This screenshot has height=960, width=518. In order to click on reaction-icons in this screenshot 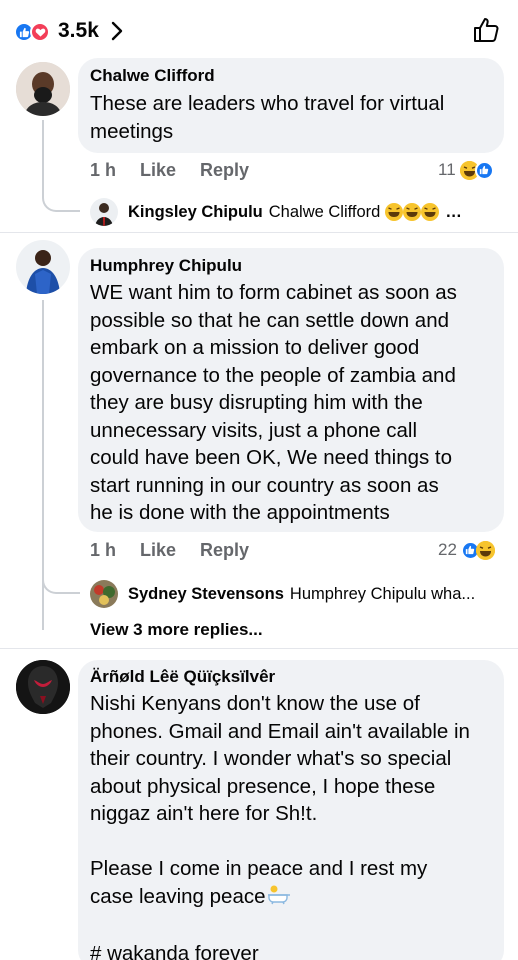, I will do `click(34, 31)`.